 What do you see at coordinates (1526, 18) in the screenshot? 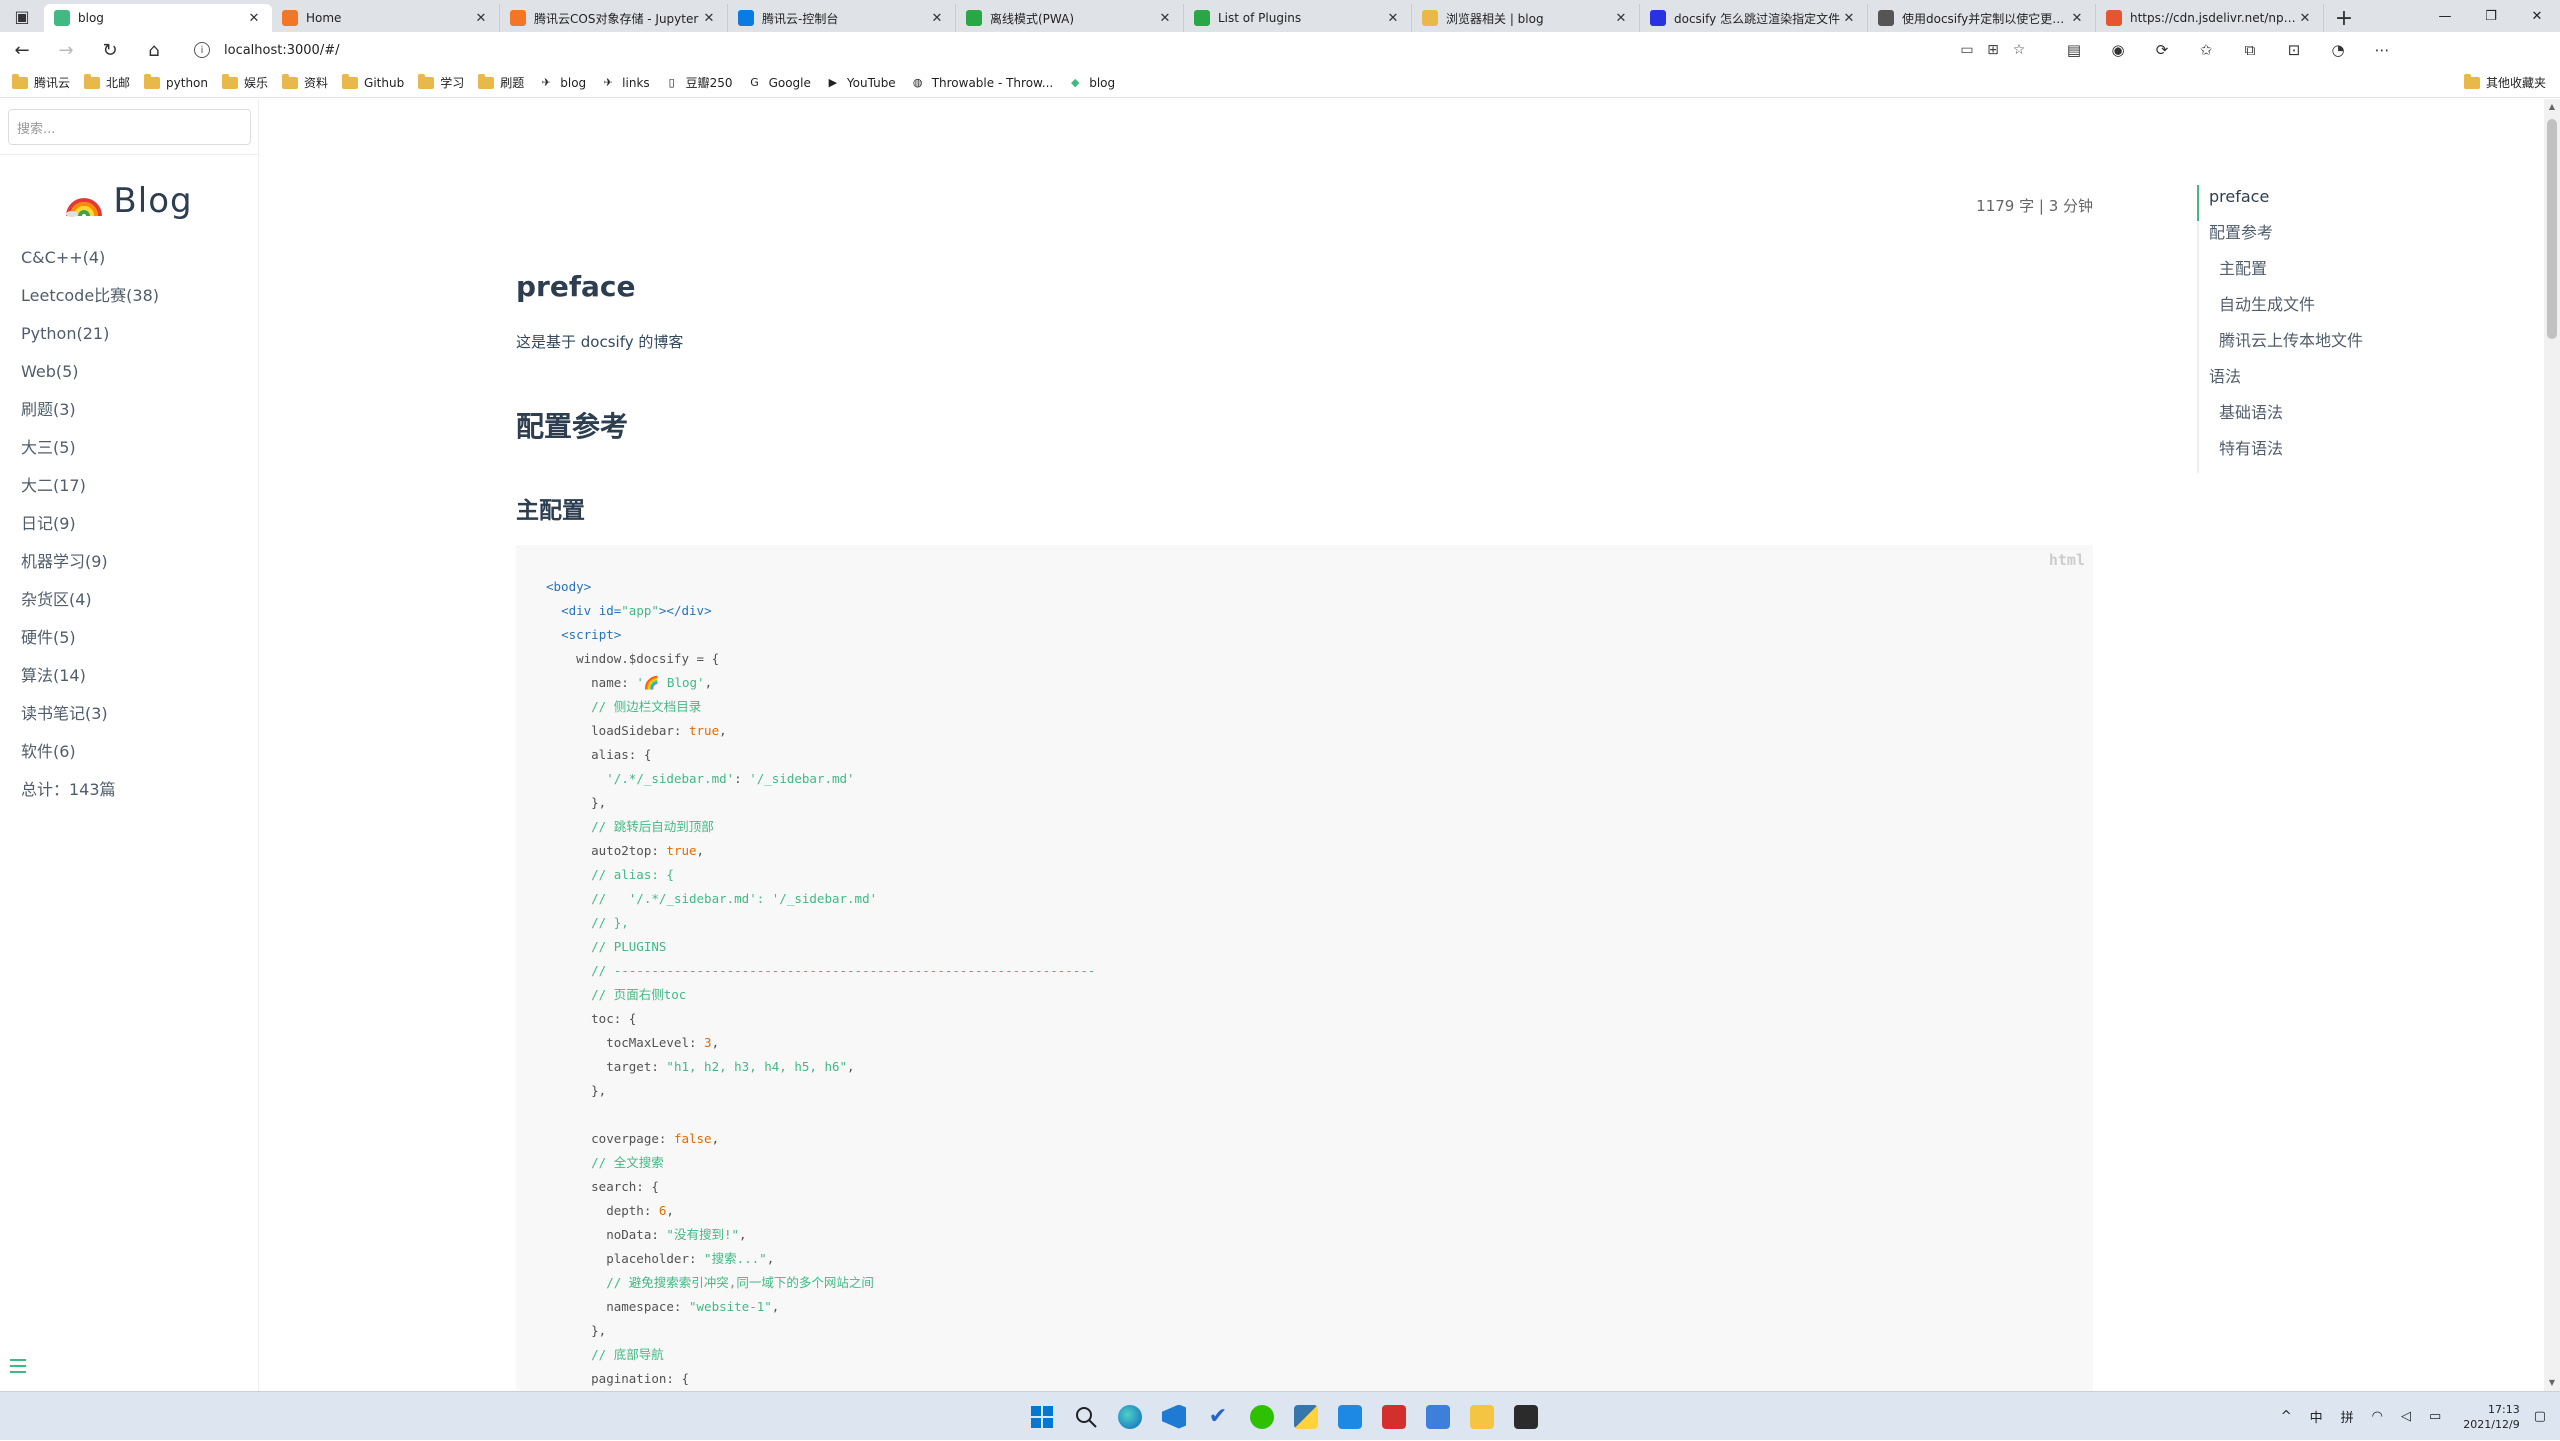
I see `browser-tab: 浏览器相关 | blog ✕` at bounding box center [1526, 18].